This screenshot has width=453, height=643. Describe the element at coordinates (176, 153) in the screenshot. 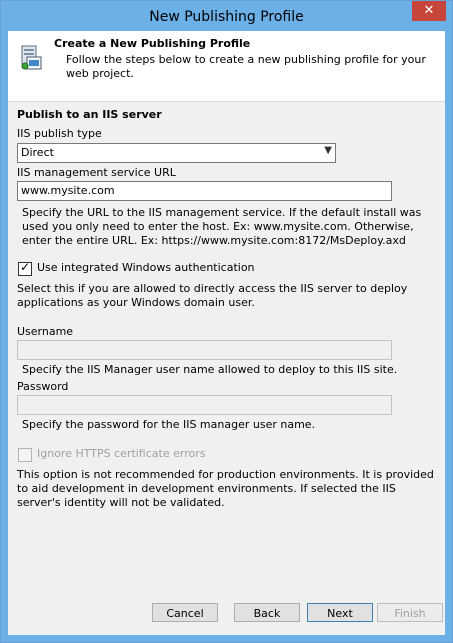

I see `publish-type-dropdown: Direct ▼` at that location.